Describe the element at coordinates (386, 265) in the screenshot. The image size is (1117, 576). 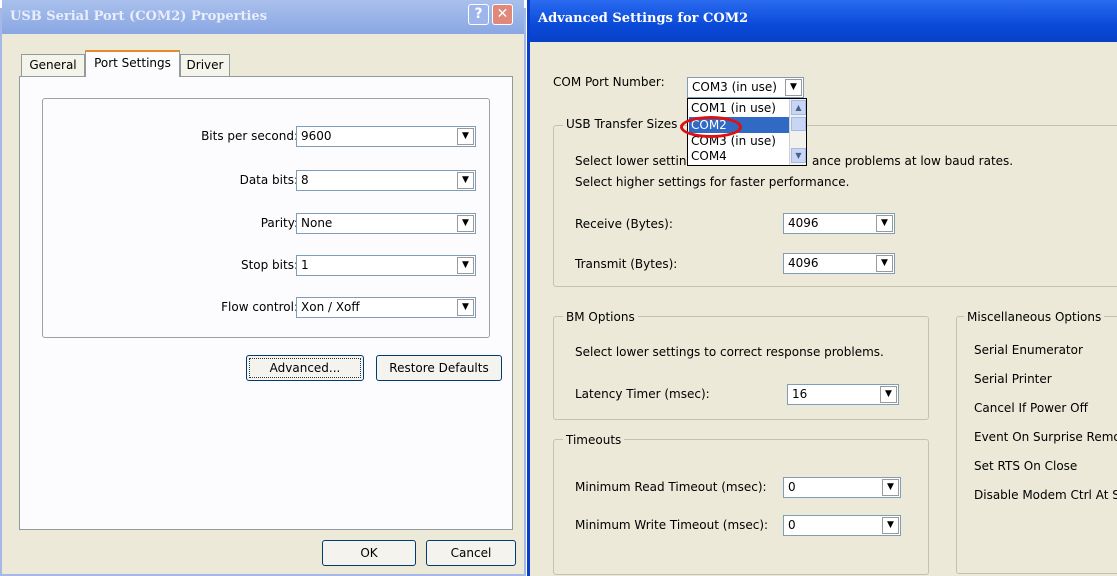
I see `stop-bits-select: 1 ▼` at that location.